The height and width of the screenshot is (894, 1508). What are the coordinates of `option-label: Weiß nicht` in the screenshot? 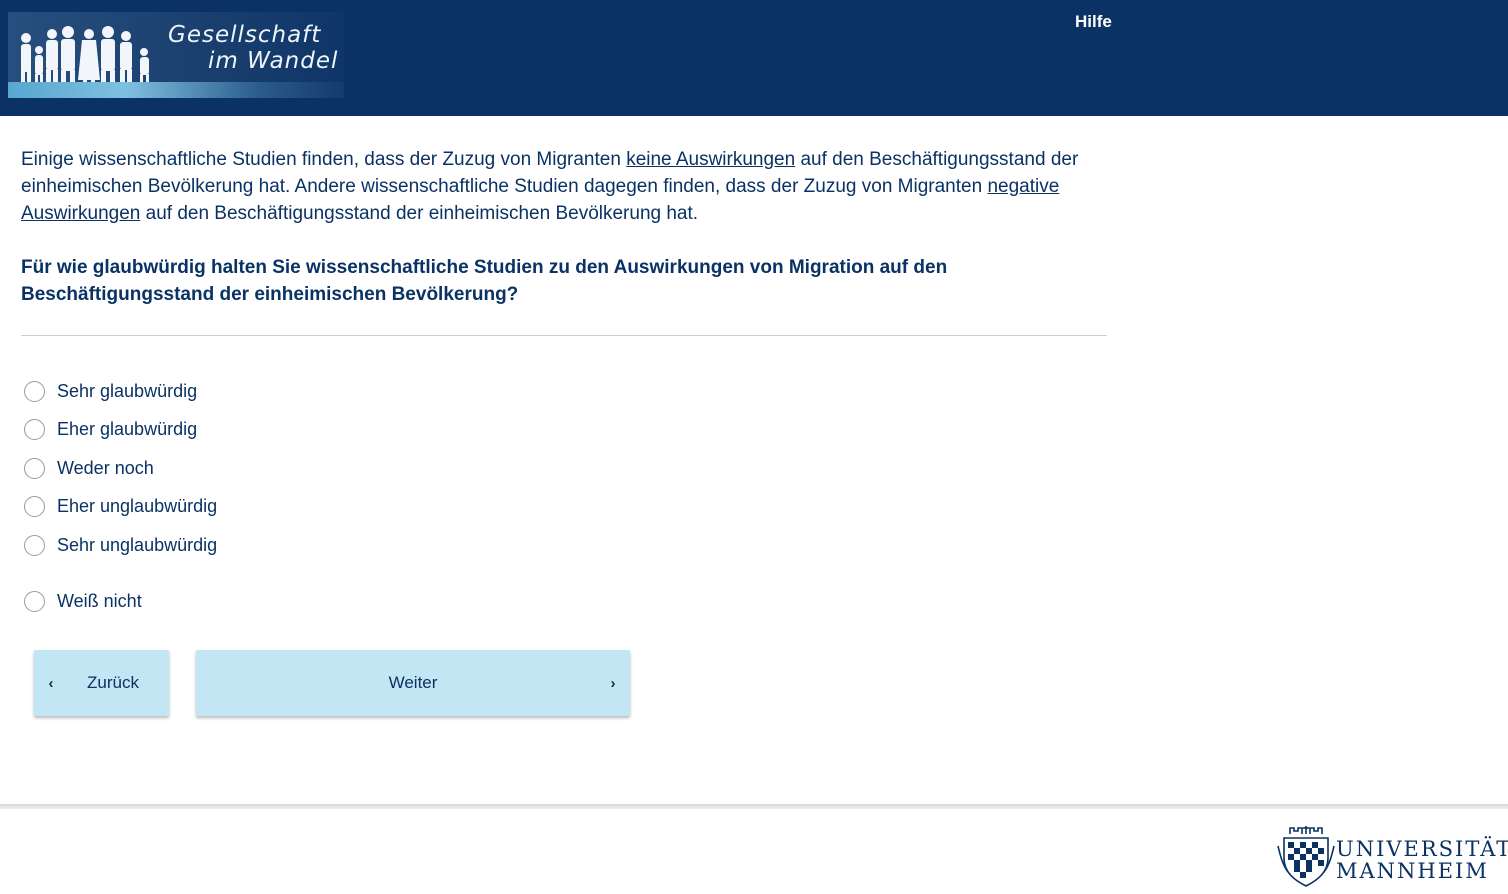 It's located at (99, 600).